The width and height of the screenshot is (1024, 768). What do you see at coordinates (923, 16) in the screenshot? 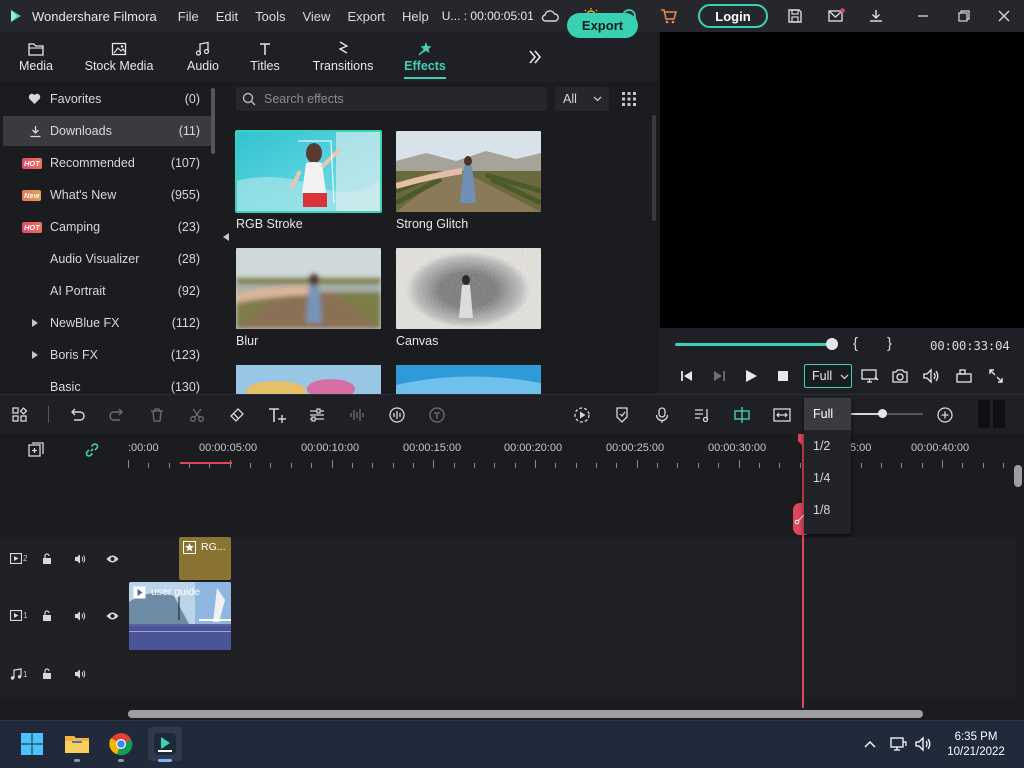
I see `minimize-icon` at bounding box center [923, 16].